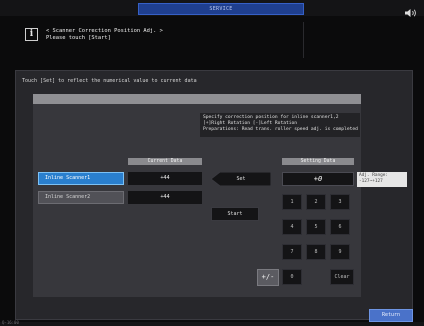 The image size is (424, 326). What do you see at coordinates (292, 227) in the screenshot?
I see `keypad-key-4: 4` at bounding box center [292, 227].